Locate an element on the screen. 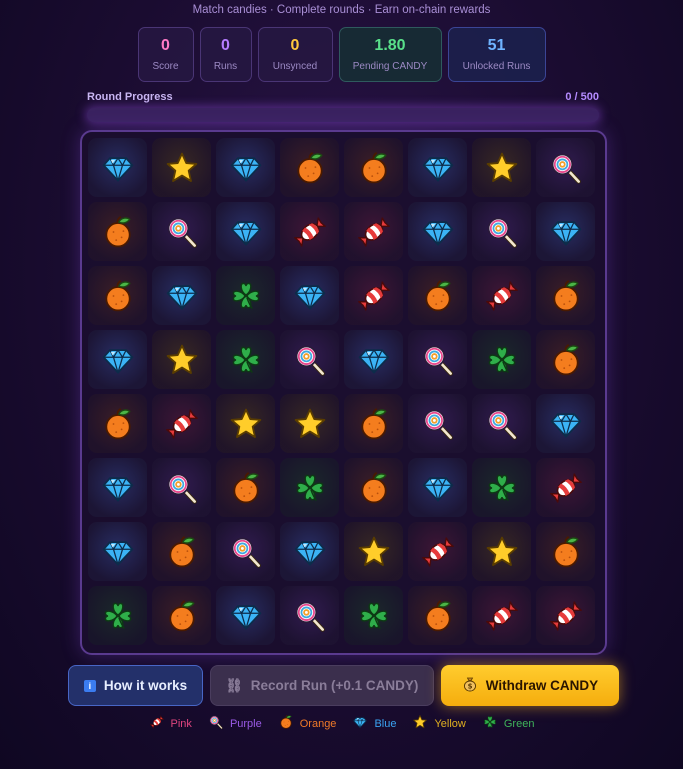  withdraw-candy-button: $ Withdraw CANDY is located at coordinates (530, 685).